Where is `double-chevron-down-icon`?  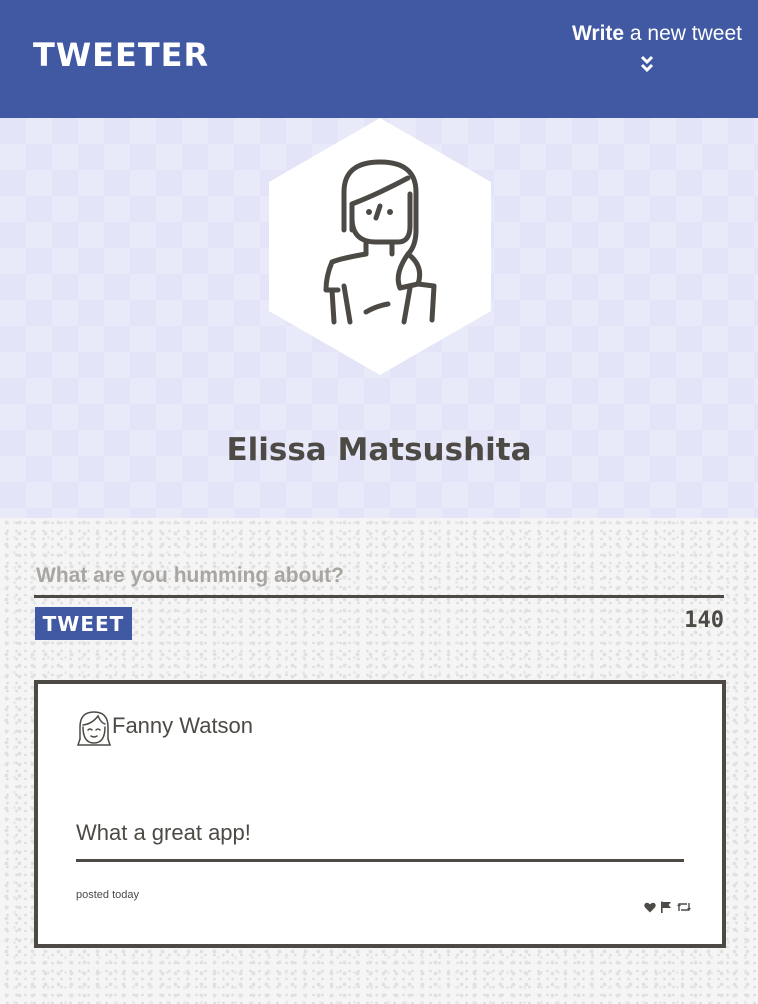 double-chevron-down-icon is located at coordinates (647, 64).